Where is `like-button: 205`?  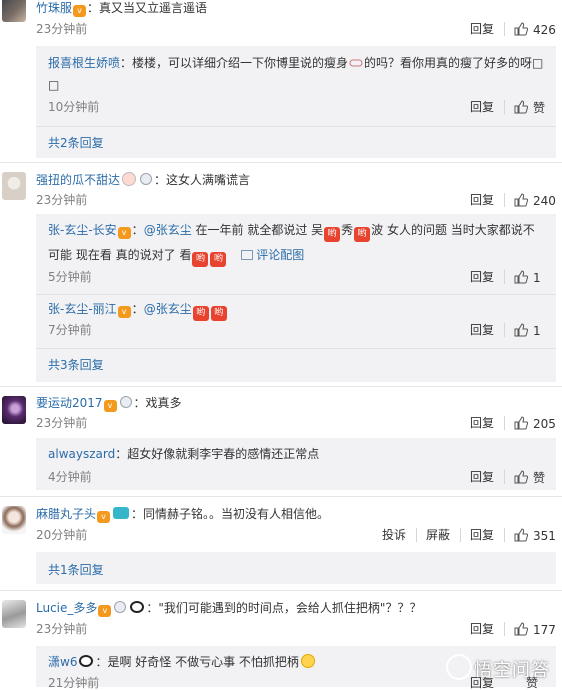
like-button: 205 is located at coordinates (535, 423).